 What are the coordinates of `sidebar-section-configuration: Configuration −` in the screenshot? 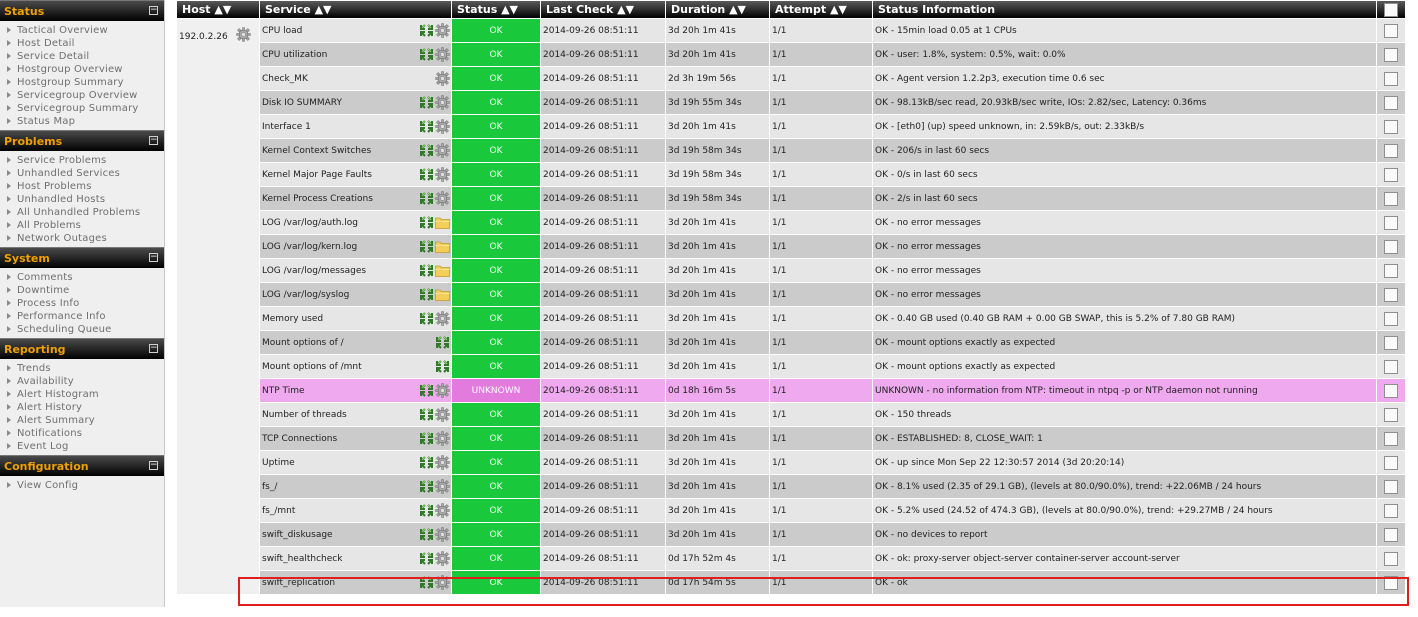 It's located at (82, 465).